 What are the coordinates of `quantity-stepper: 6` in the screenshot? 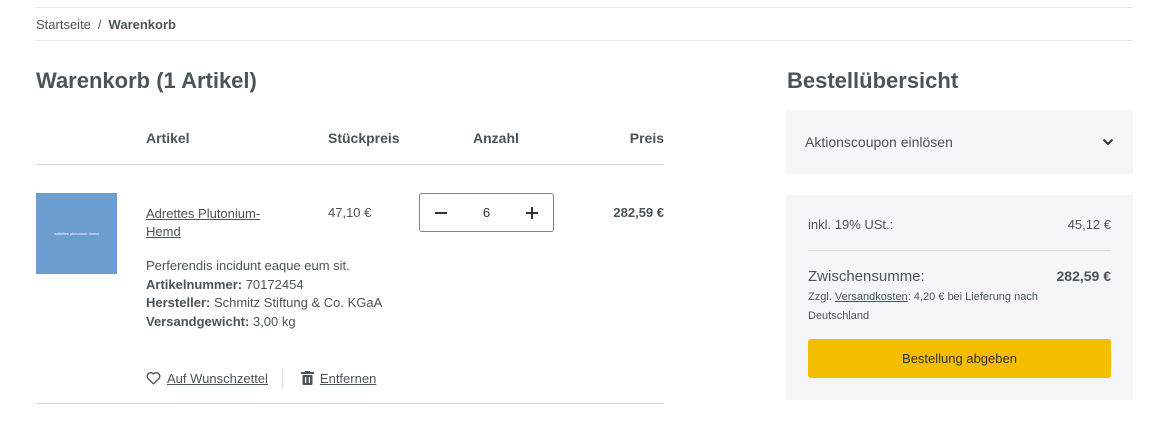 It's located at (486, 212).